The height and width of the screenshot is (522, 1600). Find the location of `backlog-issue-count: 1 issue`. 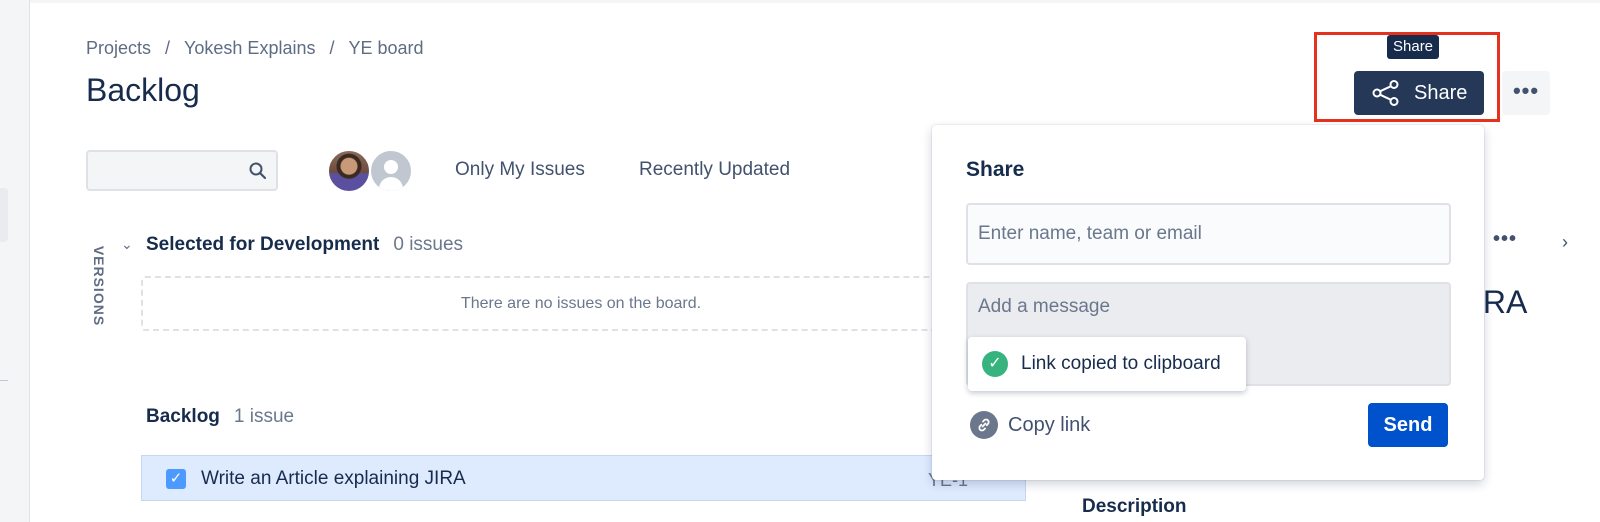

backlog-issue-count: 1 issue is located at coordinates (264, 416).